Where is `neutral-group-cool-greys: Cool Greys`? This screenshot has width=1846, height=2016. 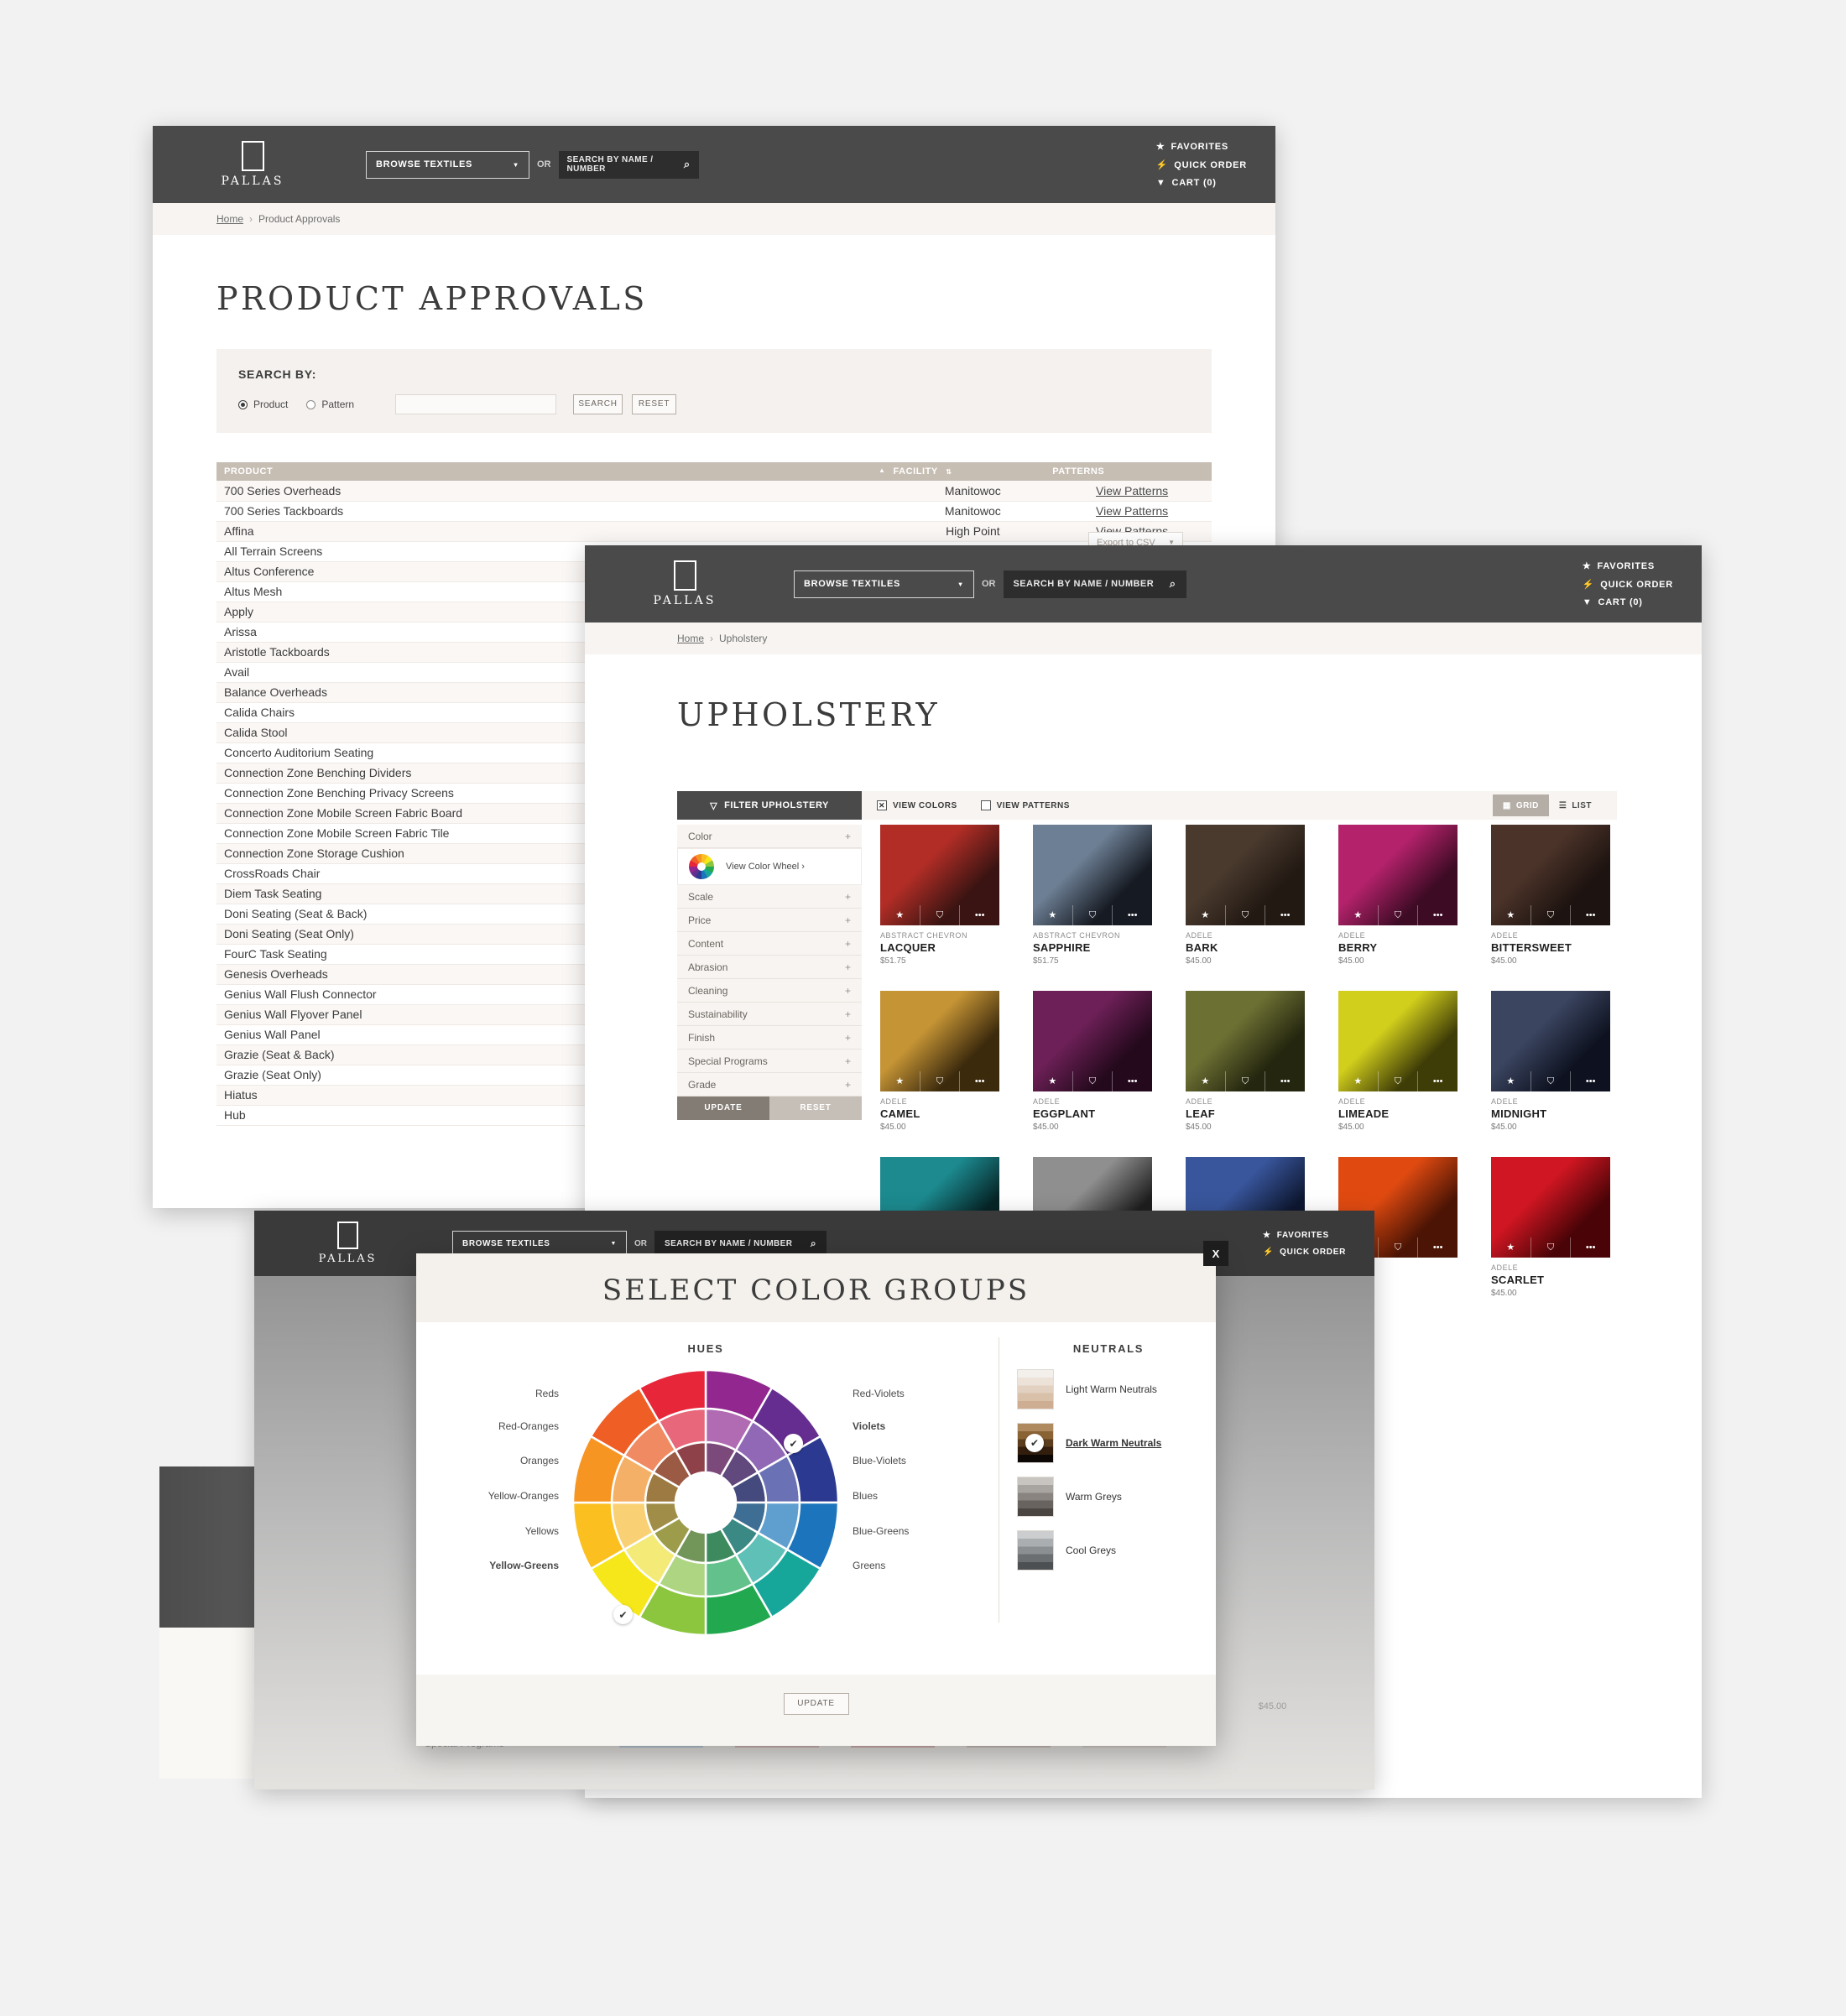 neutral-group-cool-greys: Cool Greys is located at coordinates (1113, 1551).